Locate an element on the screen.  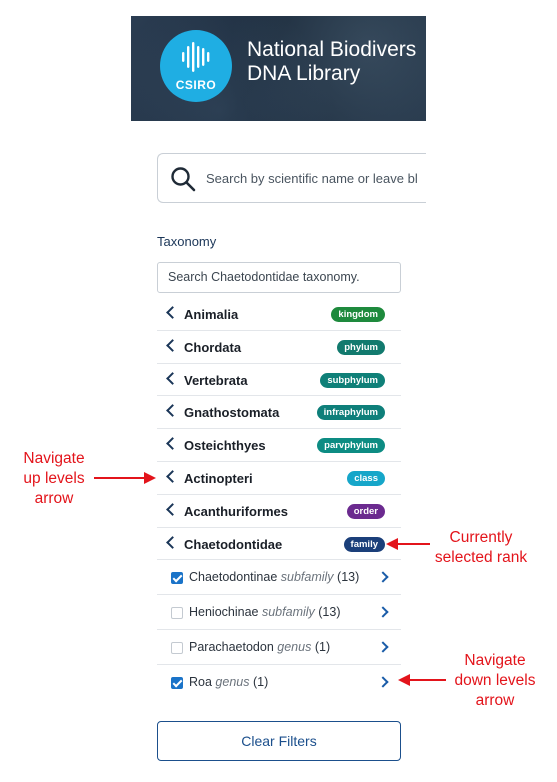
rank-name: Animalia is located at coordinates (211, 314).